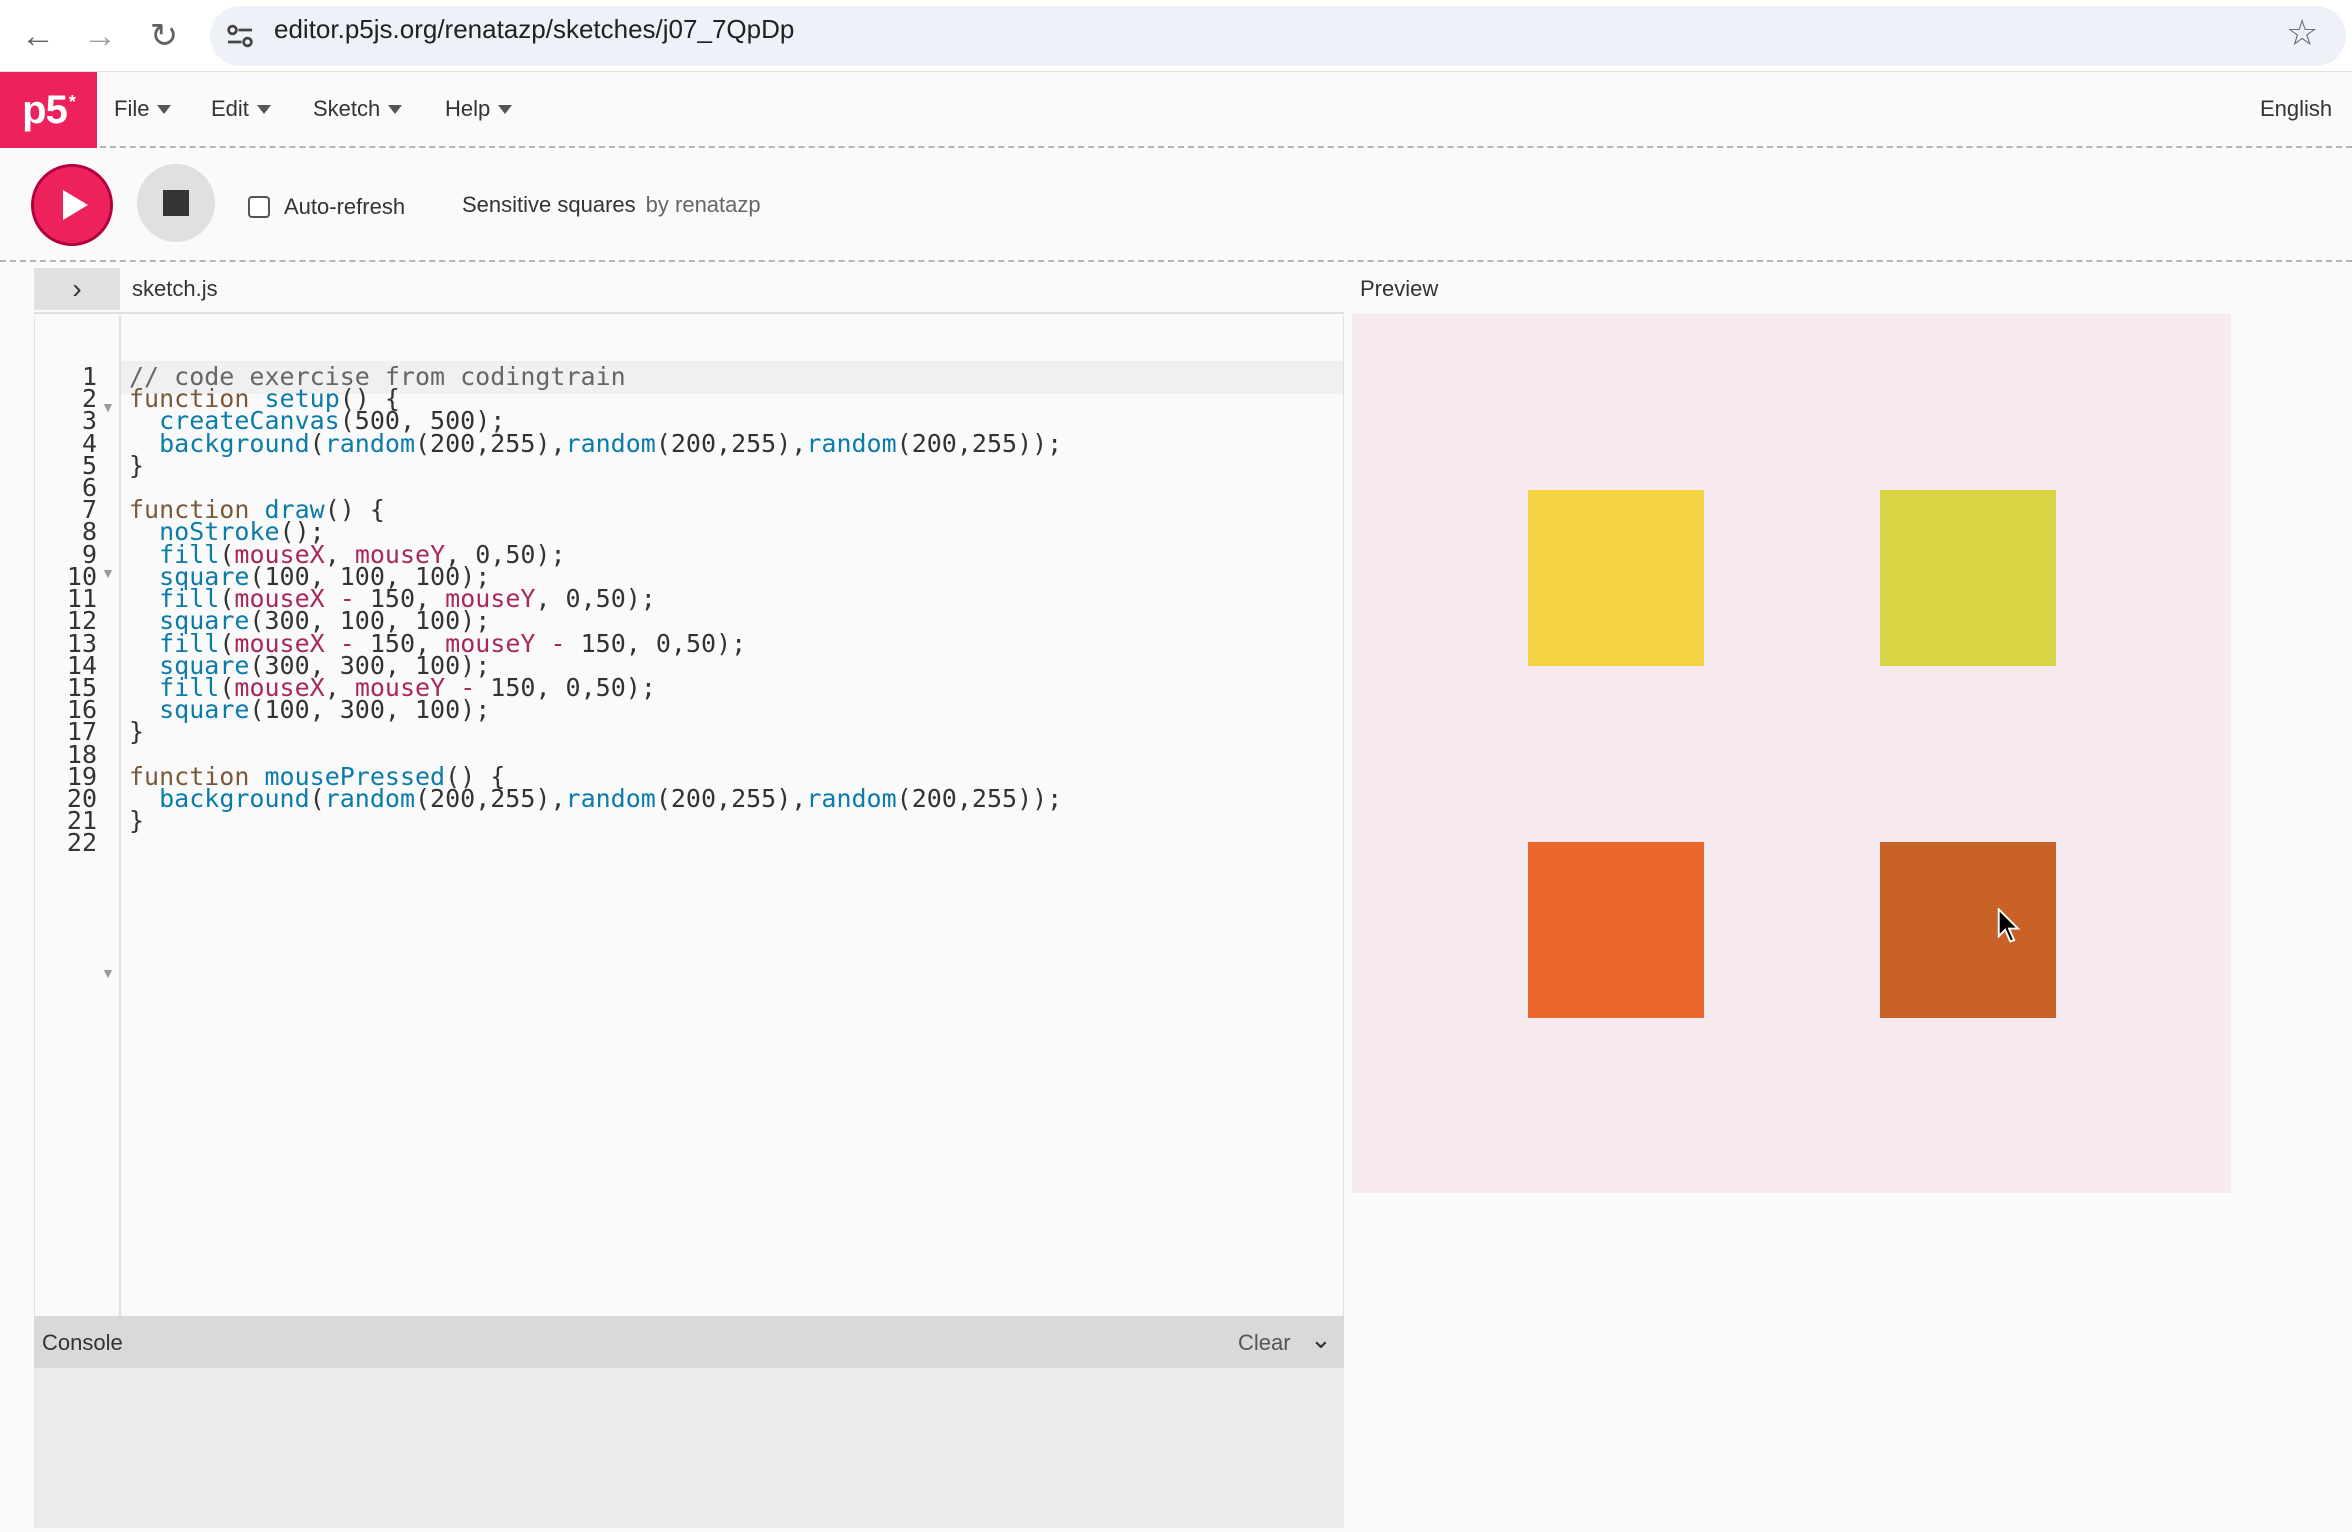 The height and width of the screenshot is (1532, 2352). Describe the element at coordinates (230, 108) in the screenshot. I see `menu-edit-label: Edit` at that location.